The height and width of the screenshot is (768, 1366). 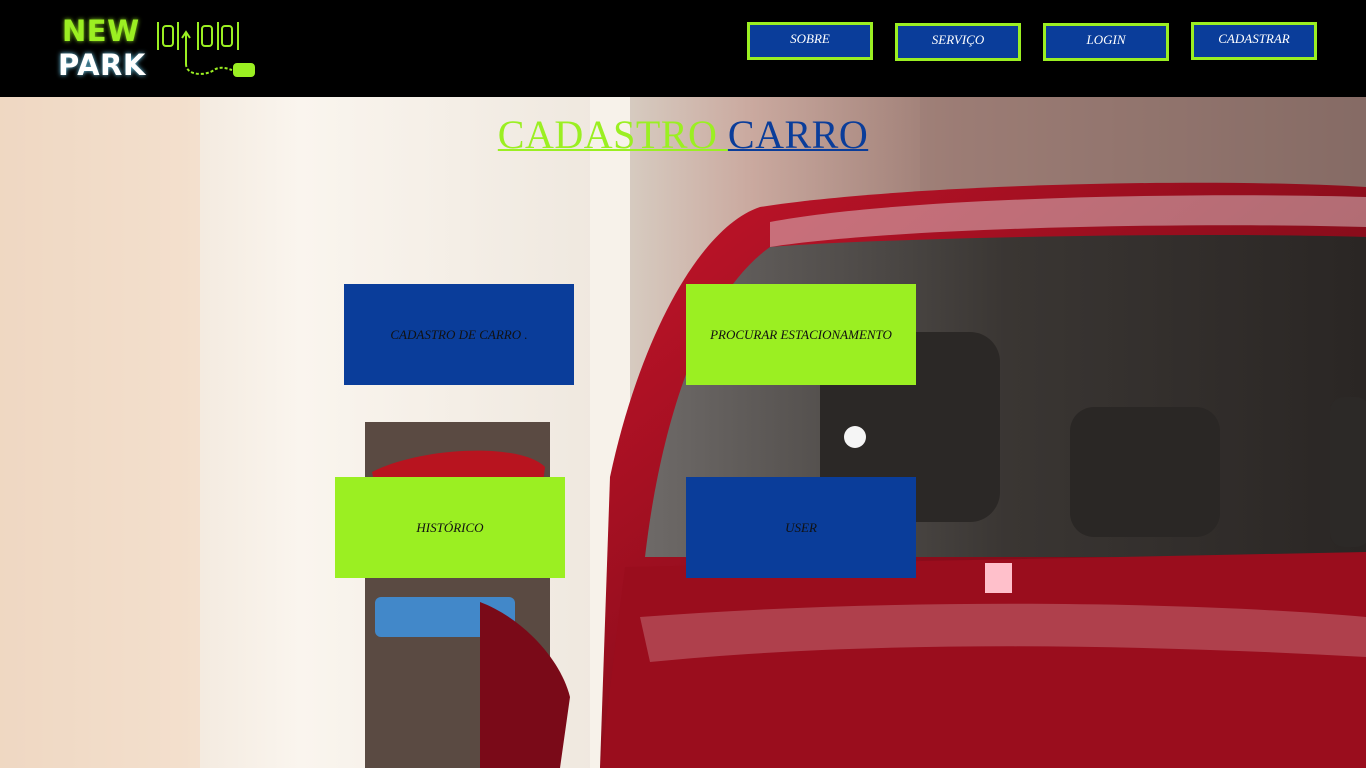 I want to click on logo: NEW PARK, so click(x=158, y=50).